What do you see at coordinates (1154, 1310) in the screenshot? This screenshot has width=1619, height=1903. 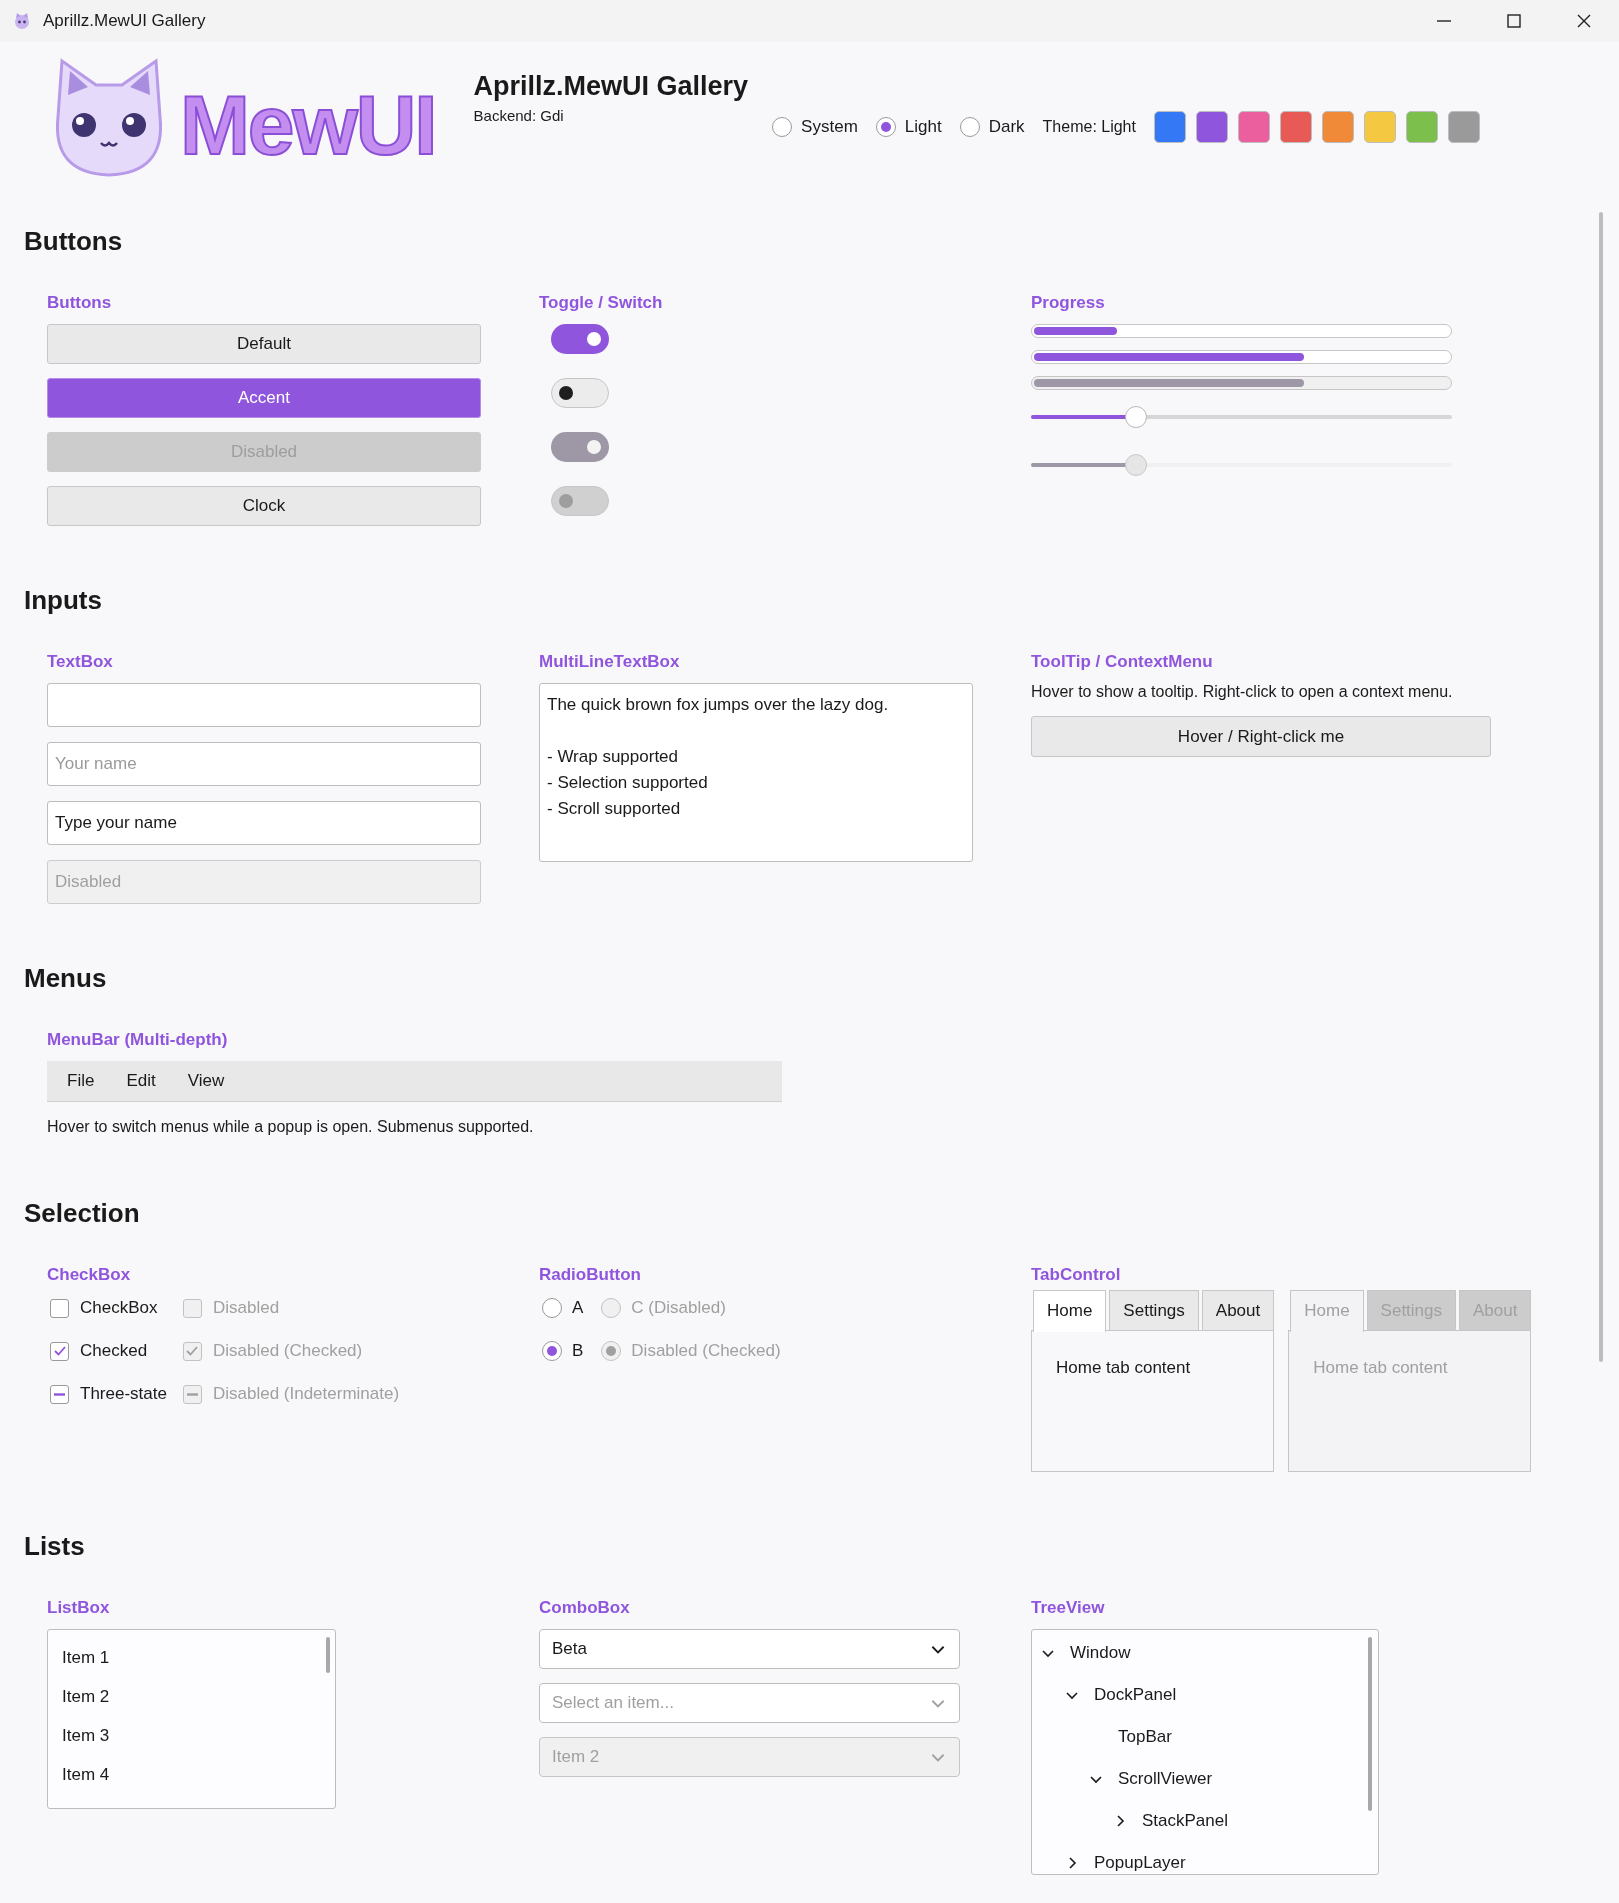 I see `tab: Settings` at bounding box center [1154, 1310].